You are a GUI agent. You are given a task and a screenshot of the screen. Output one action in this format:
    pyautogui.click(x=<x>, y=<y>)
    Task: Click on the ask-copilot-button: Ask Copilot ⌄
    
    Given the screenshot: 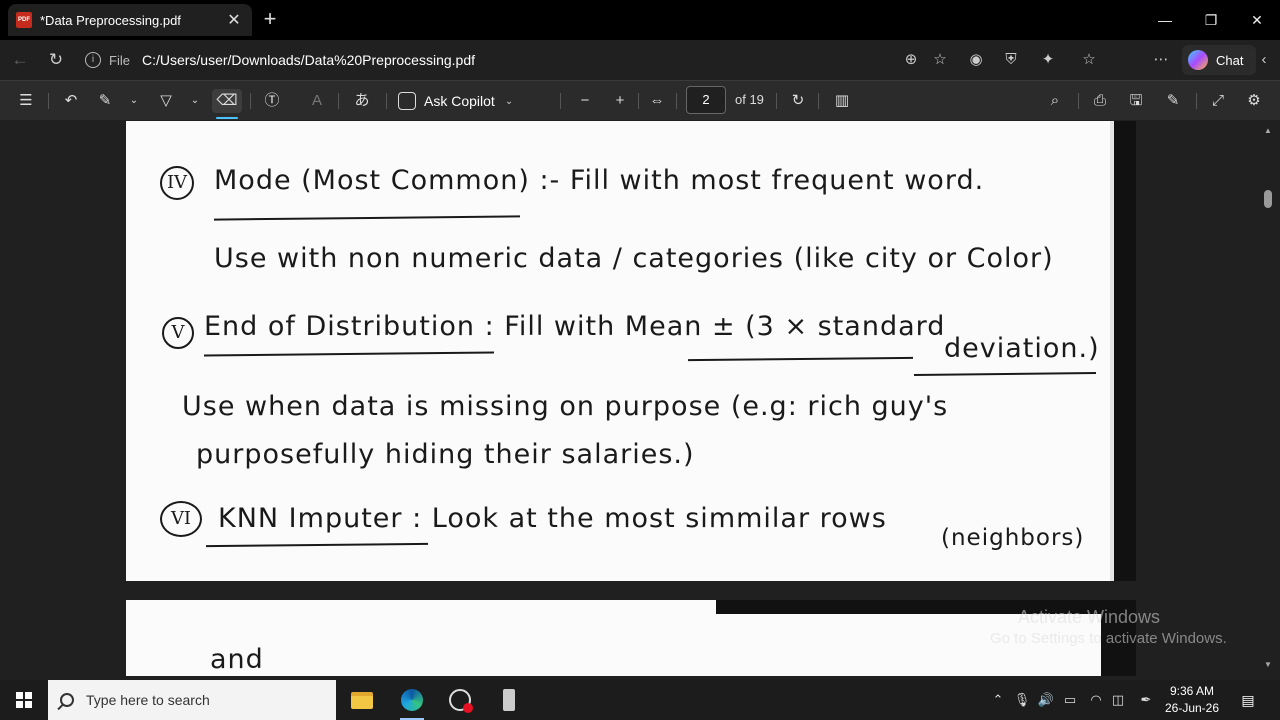 What is the action you would take?
    pyautogui.click(x=455, y=101)
    